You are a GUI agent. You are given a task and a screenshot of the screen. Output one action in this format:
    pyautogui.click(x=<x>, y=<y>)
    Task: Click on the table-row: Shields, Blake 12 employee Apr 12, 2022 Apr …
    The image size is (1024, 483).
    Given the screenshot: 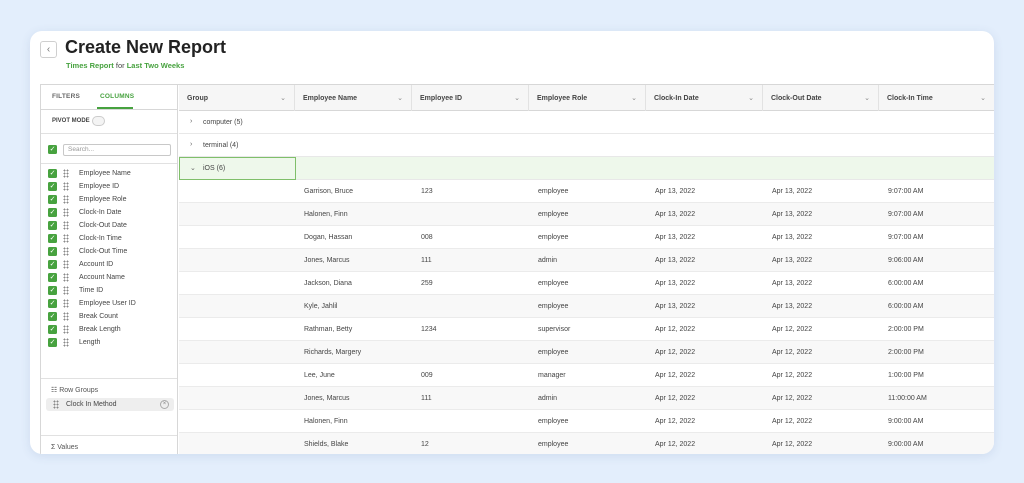 What is the action you would take?
    pyautogui.click(x=586, y=443)
    